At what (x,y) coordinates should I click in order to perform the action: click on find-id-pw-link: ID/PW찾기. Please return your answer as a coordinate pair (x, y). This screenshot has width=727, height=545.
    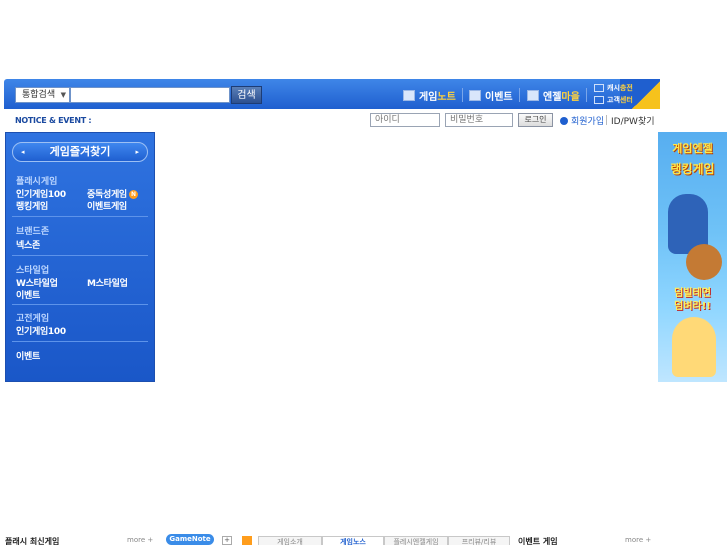
    Looking at the image, I should click on (633, 120).